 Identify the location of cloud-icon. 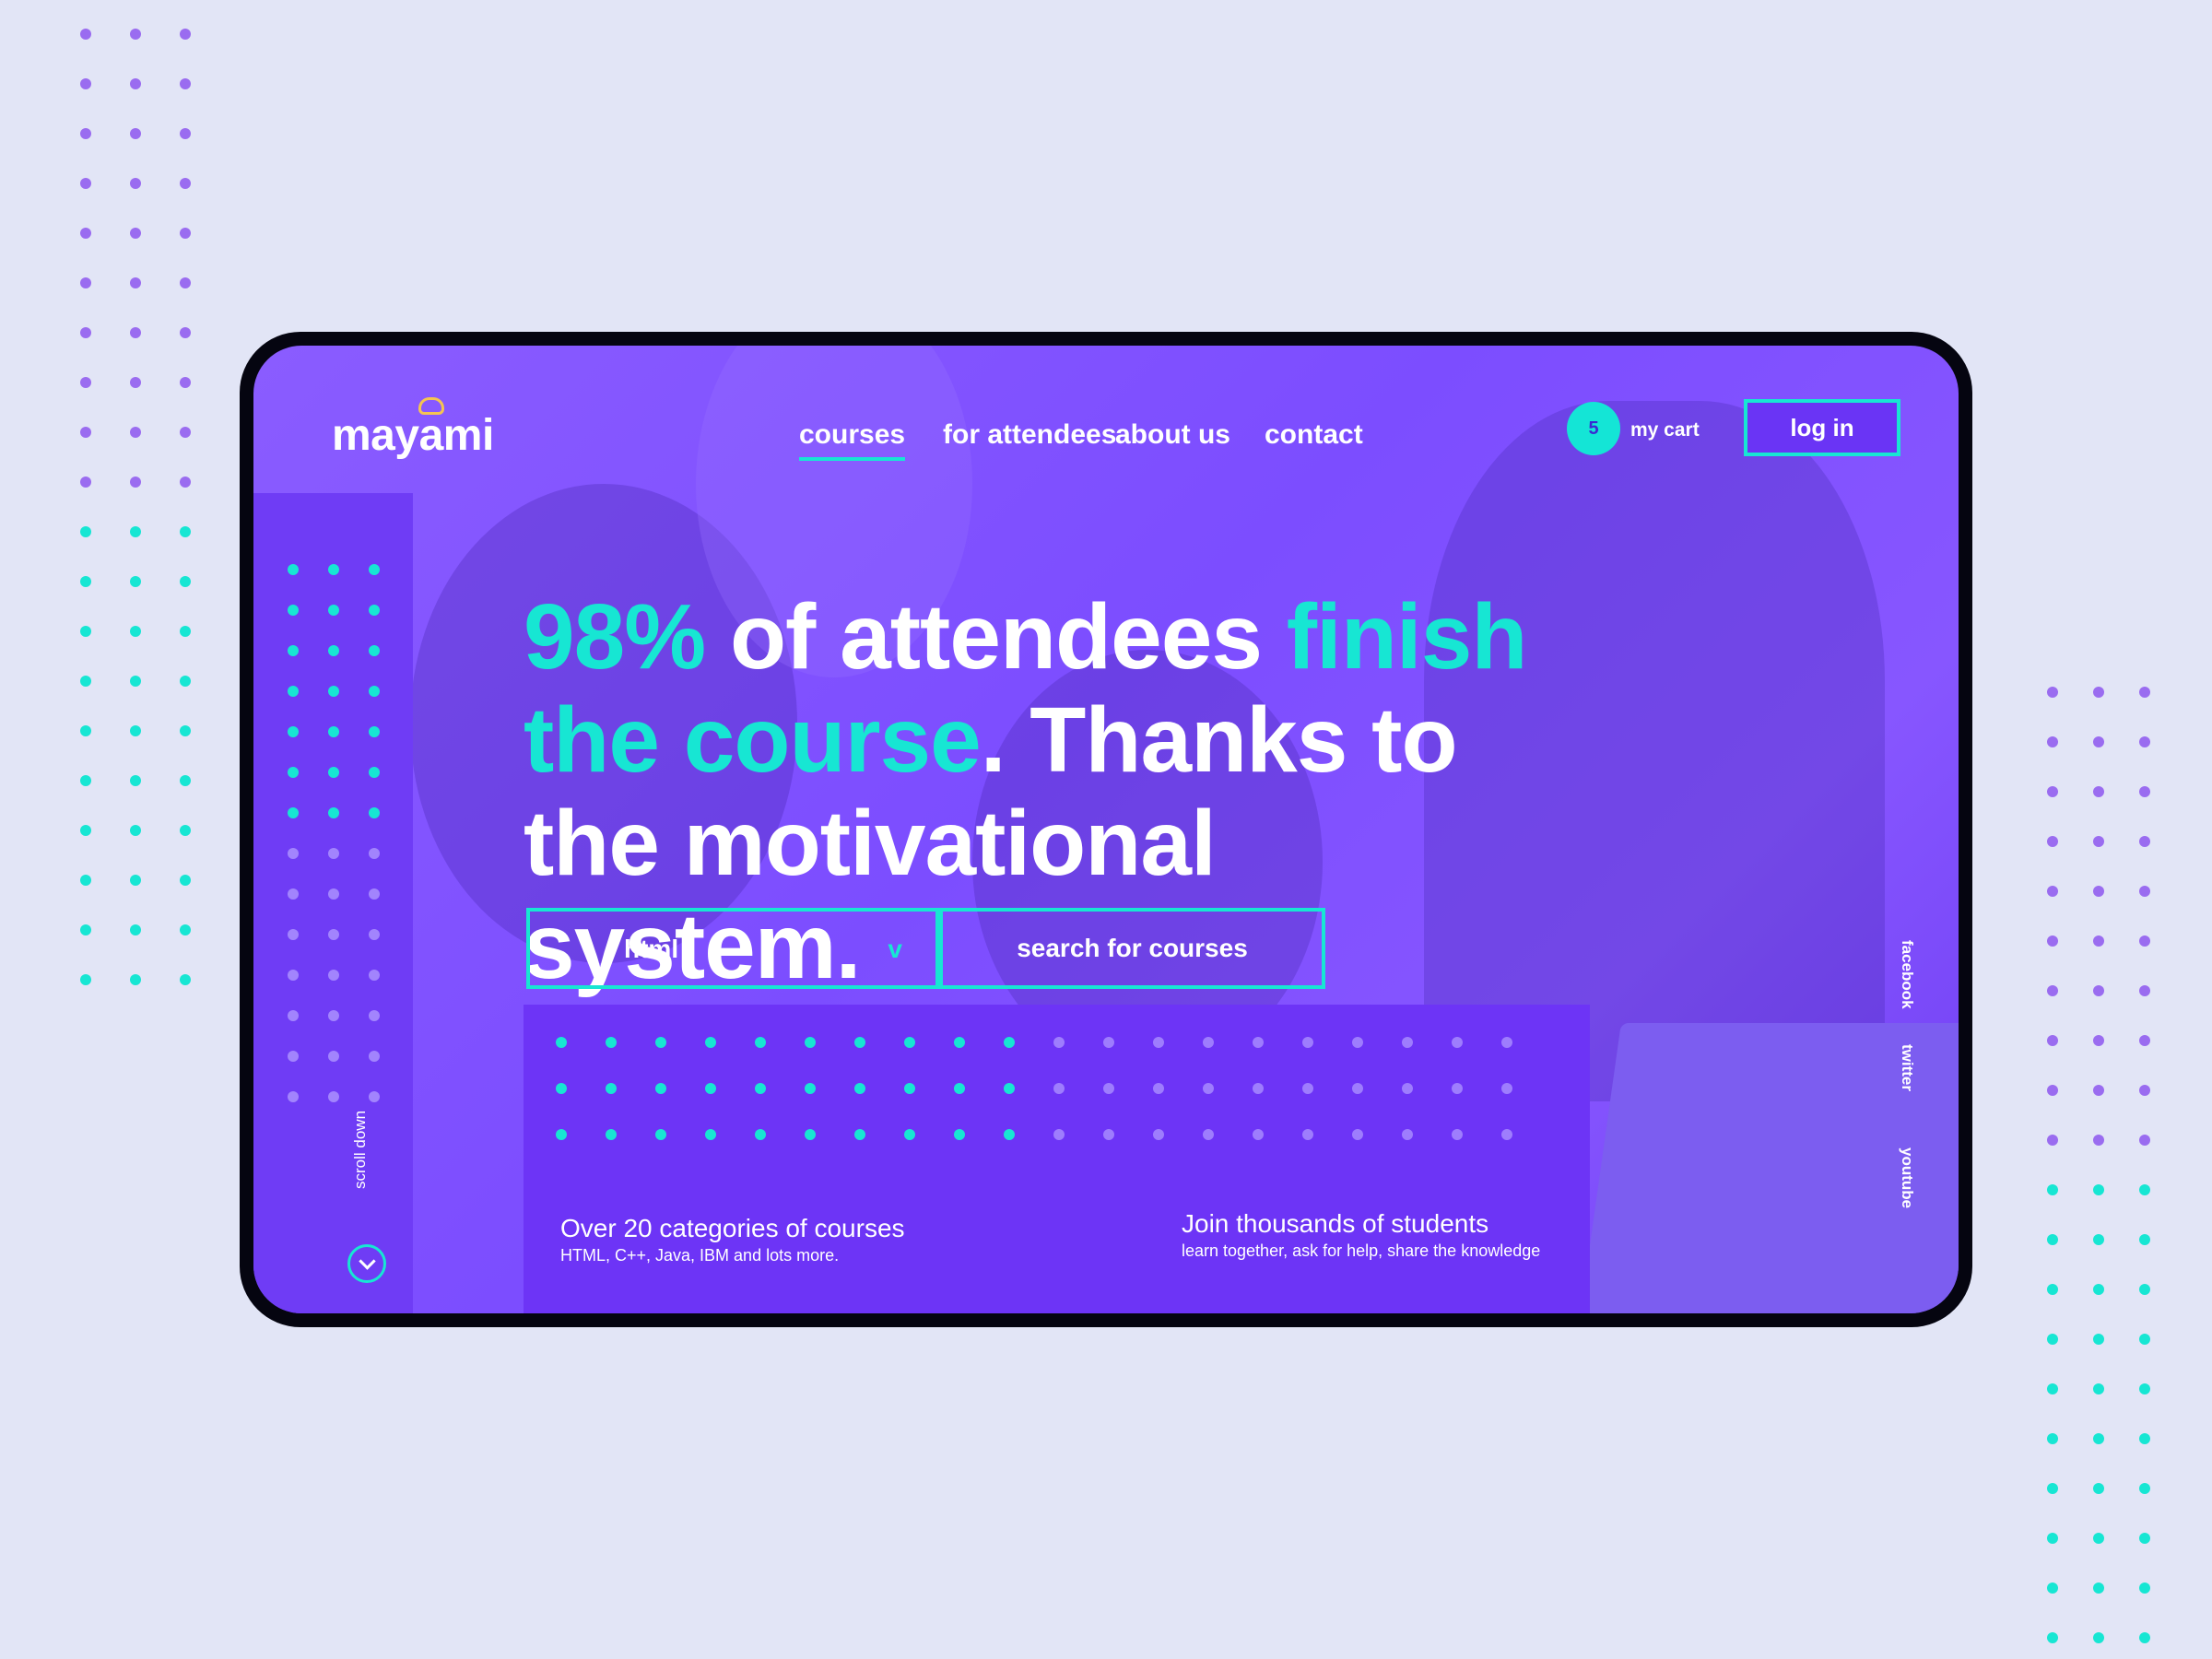
(431, 406).